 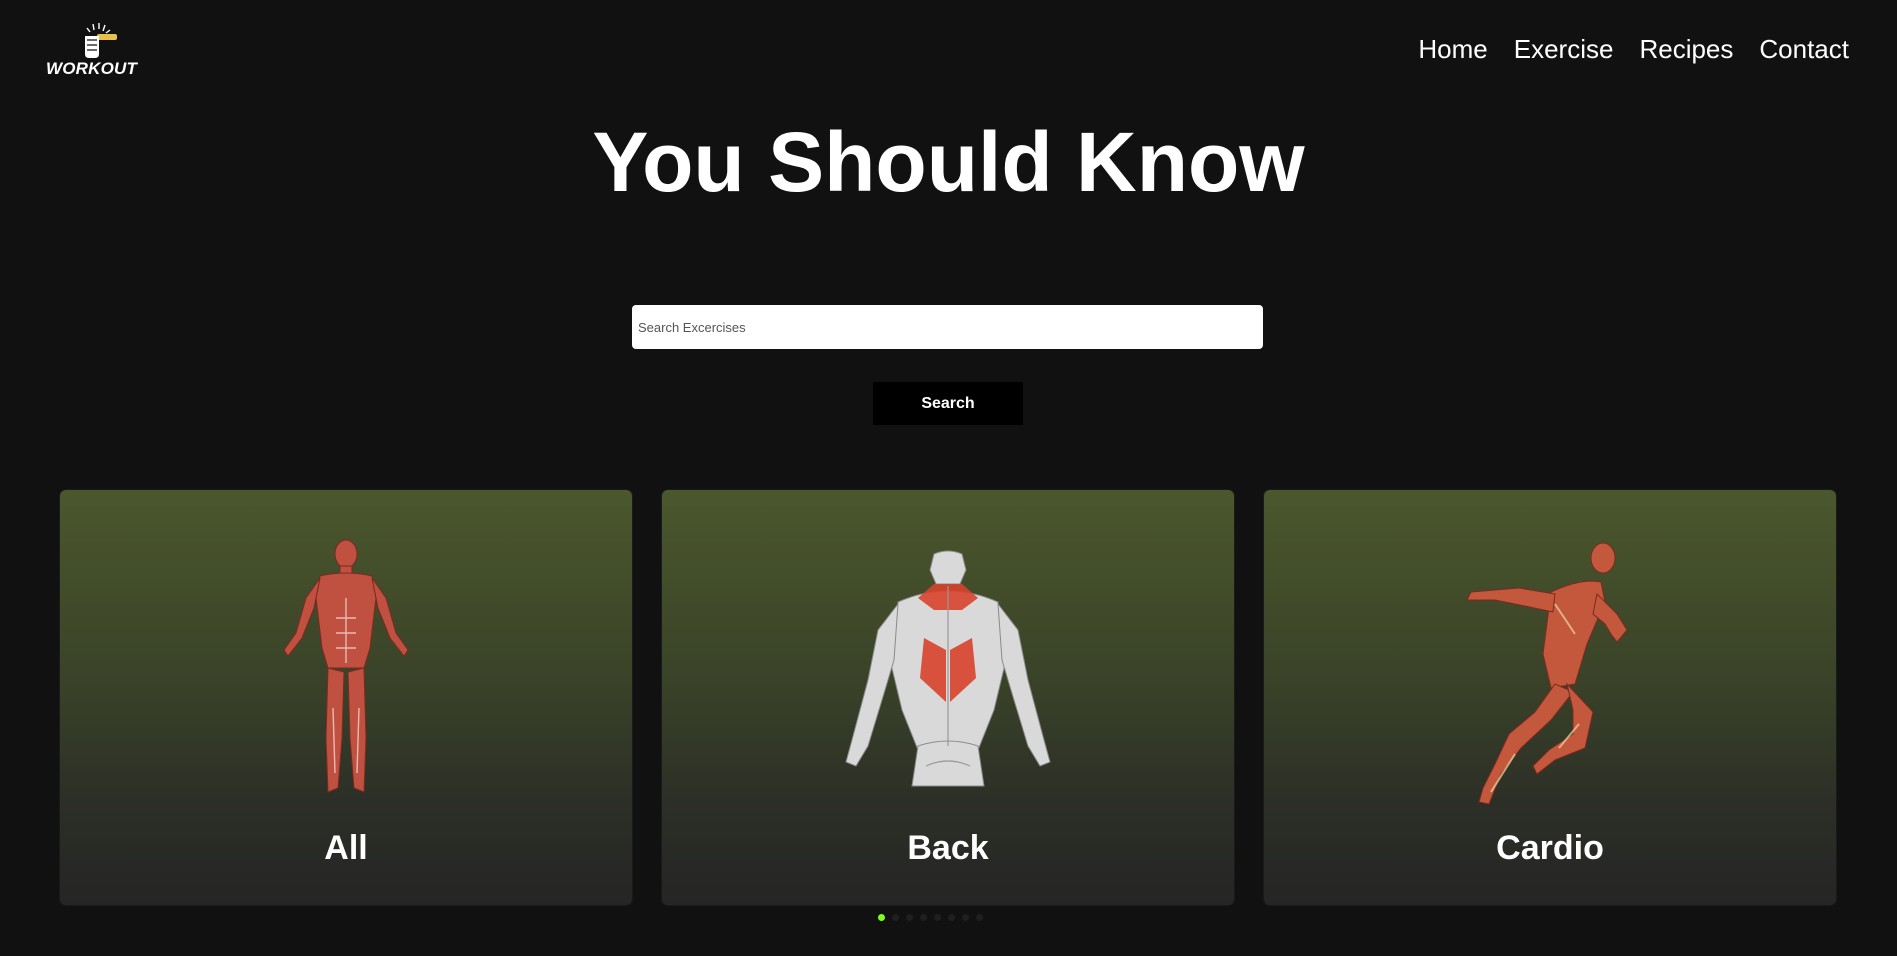 I want to click on search-box, so click(x=947, y=327).